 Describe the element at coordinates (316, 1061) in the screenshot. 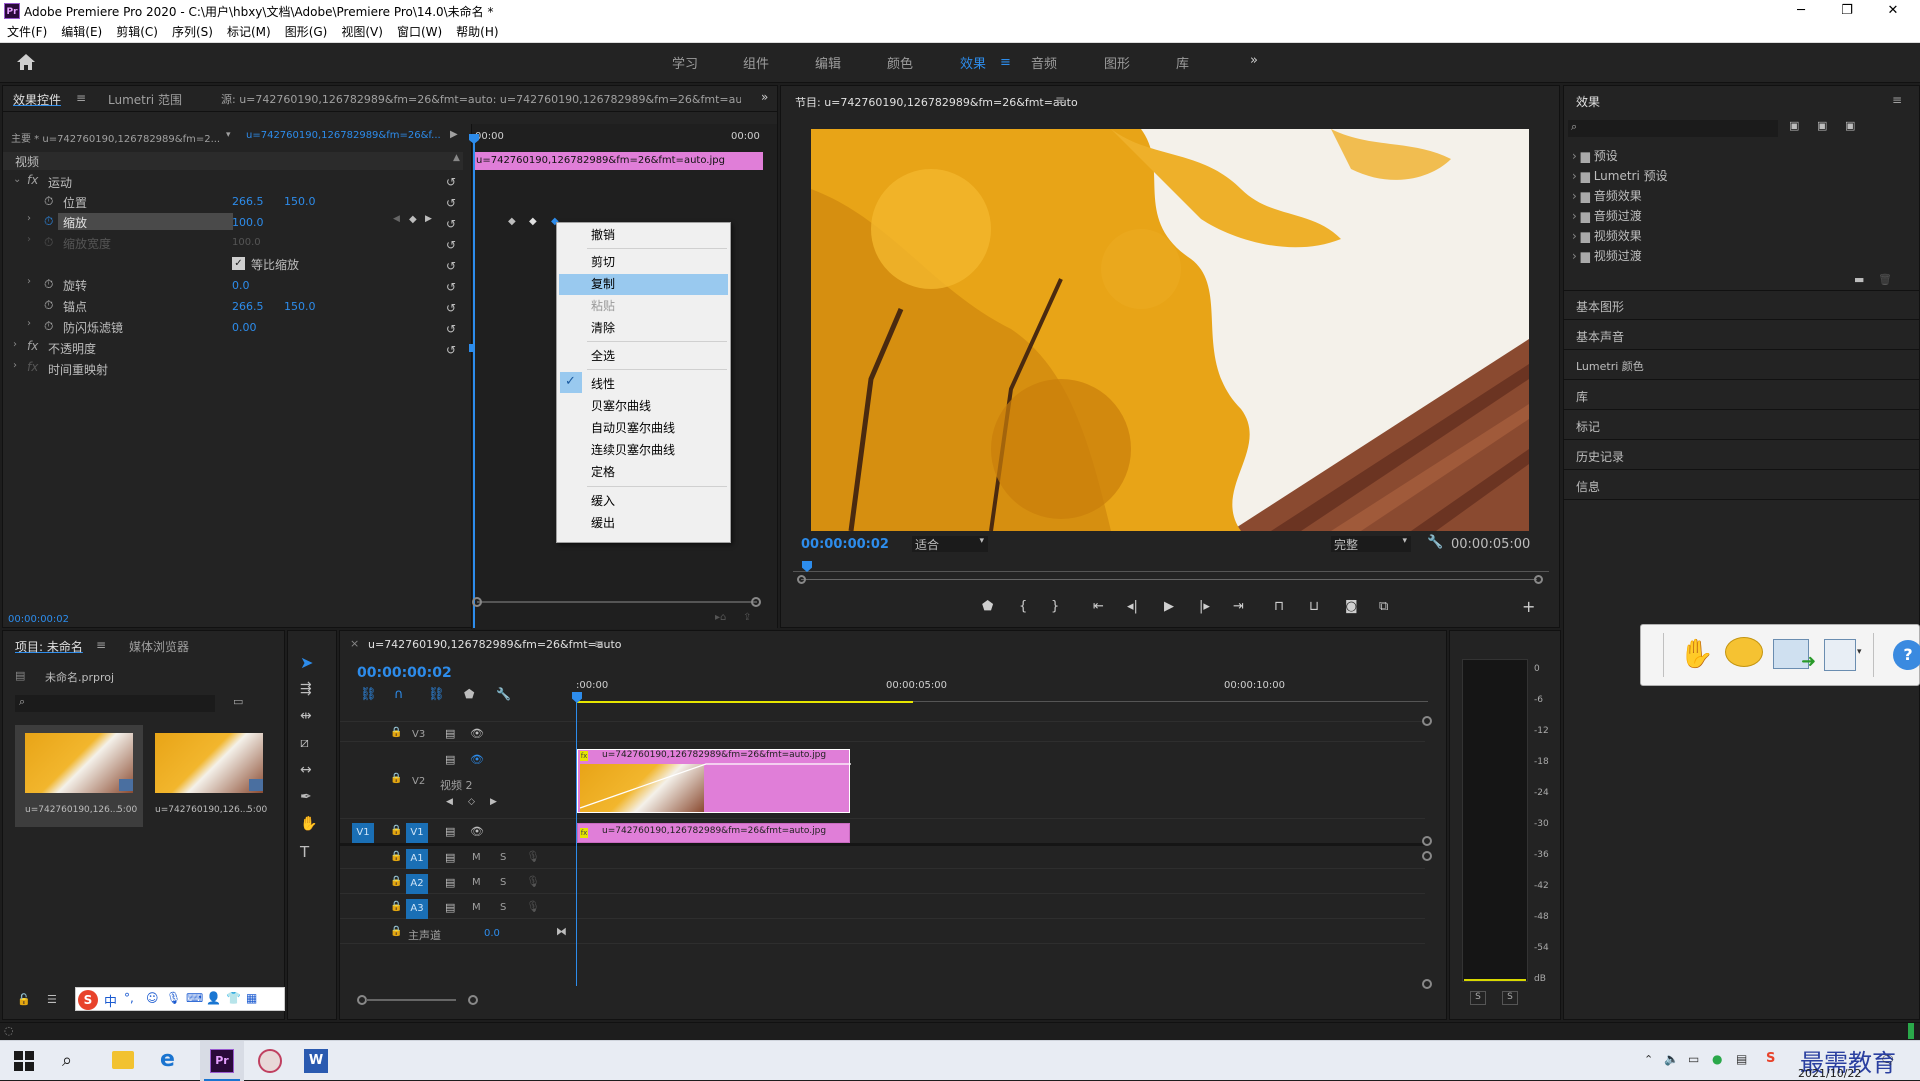

I see `word-icon: W` at that location.